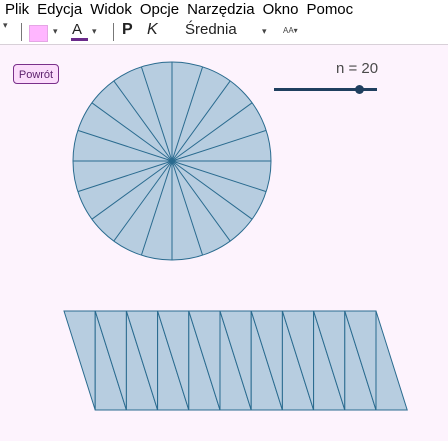 The width and height of the screenshot is (448, 441). What do you see at coordinates (359, 89) in the screenshot?
I see `slider-knob` at bounding box center [359, 89].